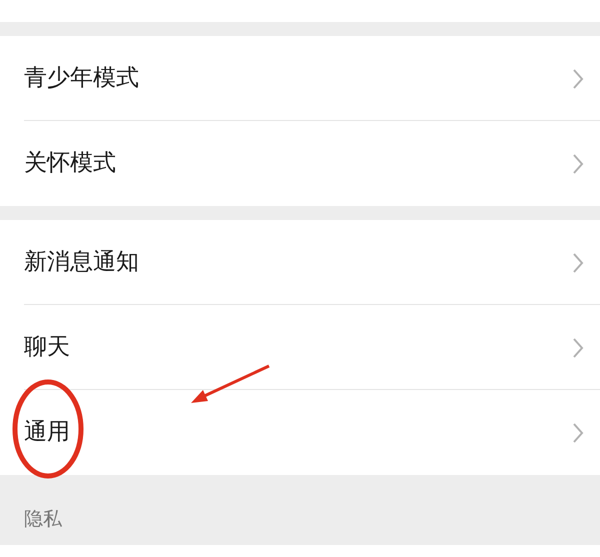 Image resolution: width=600 pixels, height=557 pixels. I want to click on row-label: 聊天, so click(47, 347).